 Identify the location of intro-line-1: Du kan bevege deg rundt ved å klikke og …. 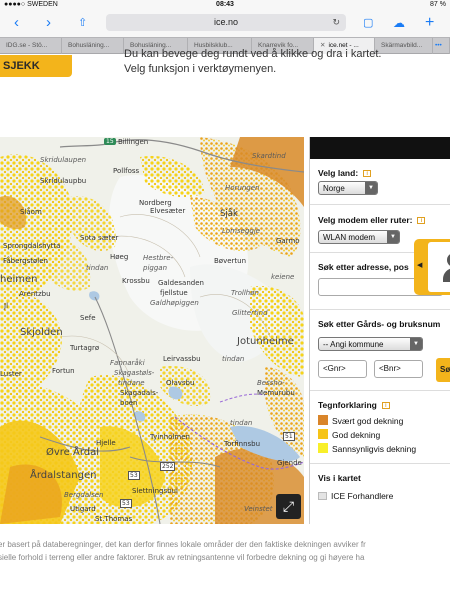
(253, 54).